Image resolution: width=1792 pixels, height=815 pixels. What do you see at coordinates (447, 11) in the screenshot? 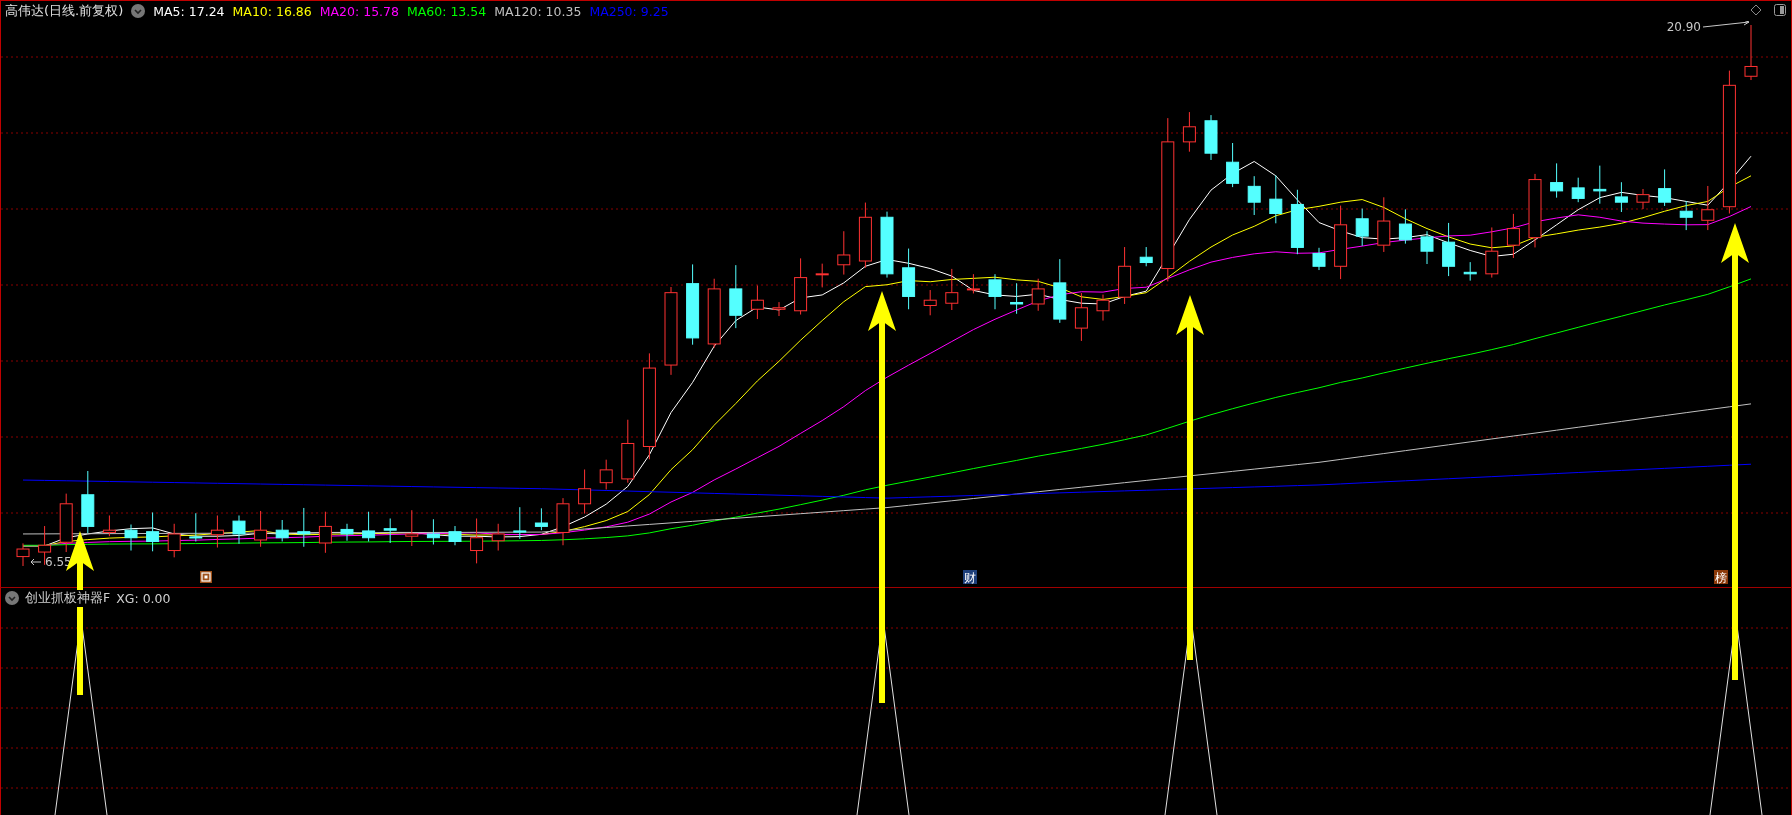
I see `moving-average-value: MA60: 13.54` at bounding box center [447, 11].